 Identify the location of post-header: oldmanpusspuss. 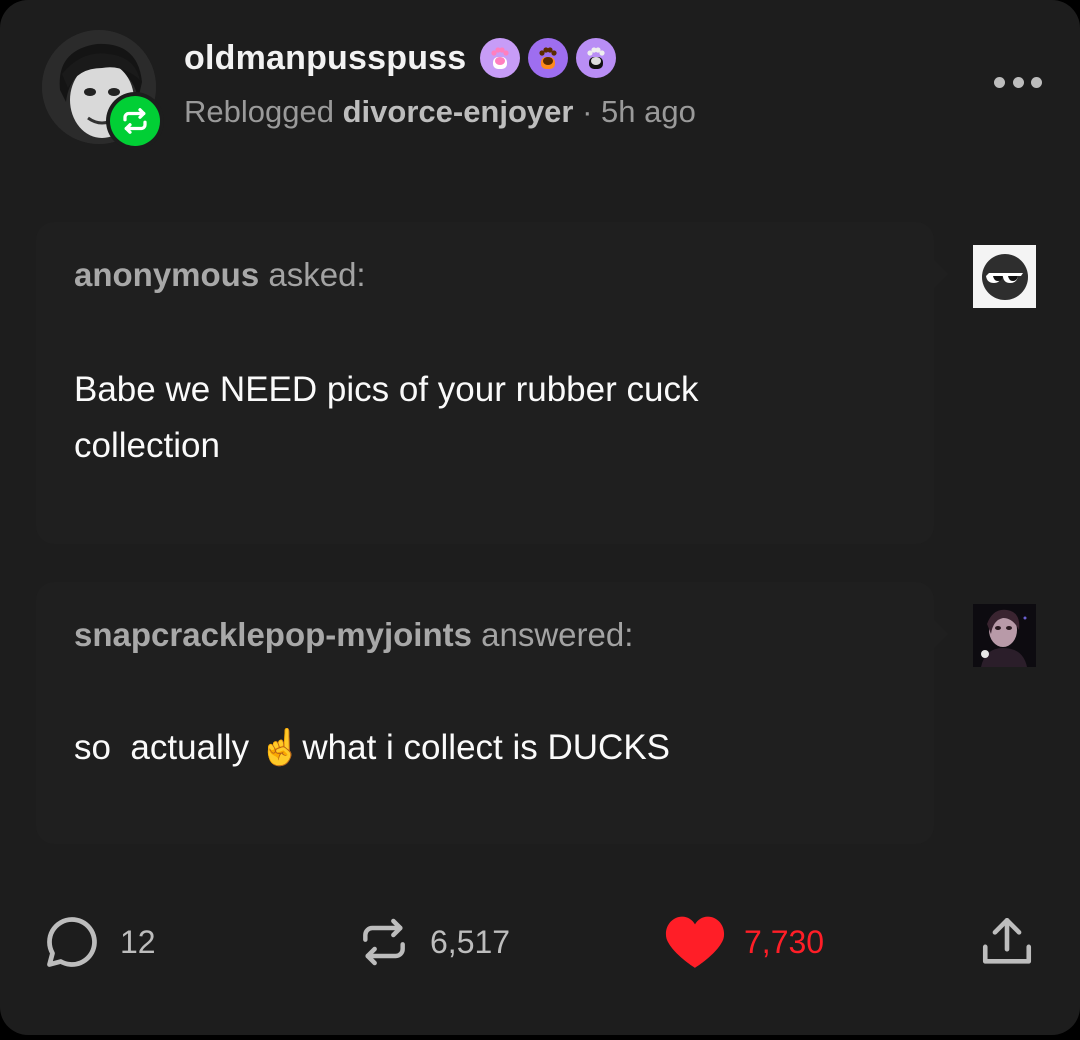
(400, 58).